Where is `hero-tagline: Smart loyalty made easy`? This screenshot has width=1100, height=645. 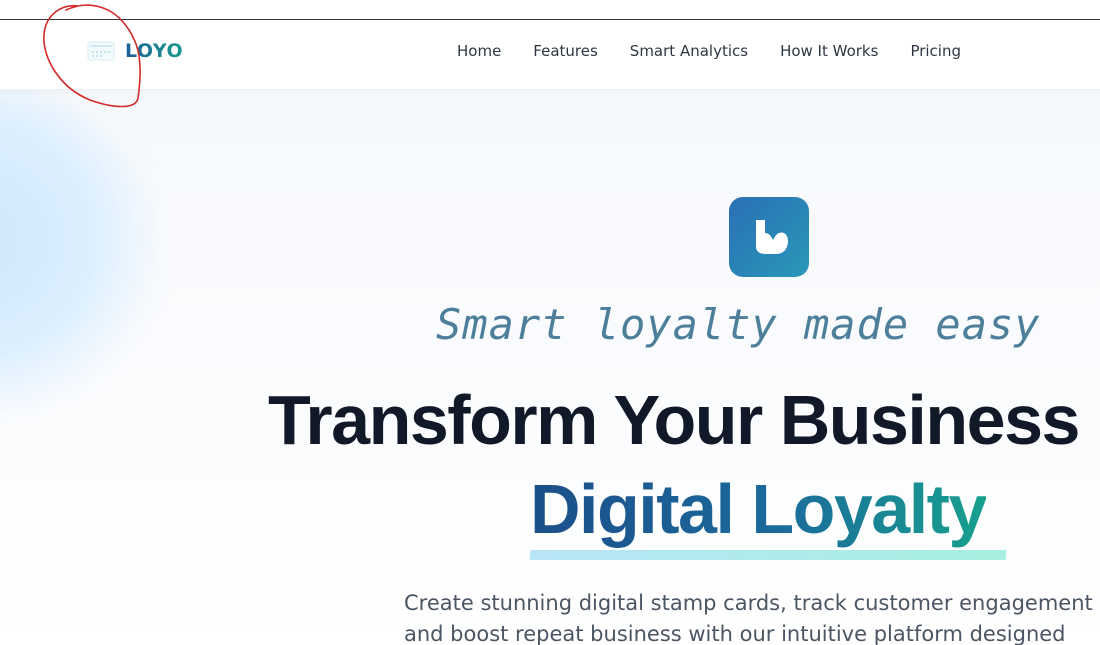 hero-tagline: Smart loyalty made easy is located at coordinates (738, 324).